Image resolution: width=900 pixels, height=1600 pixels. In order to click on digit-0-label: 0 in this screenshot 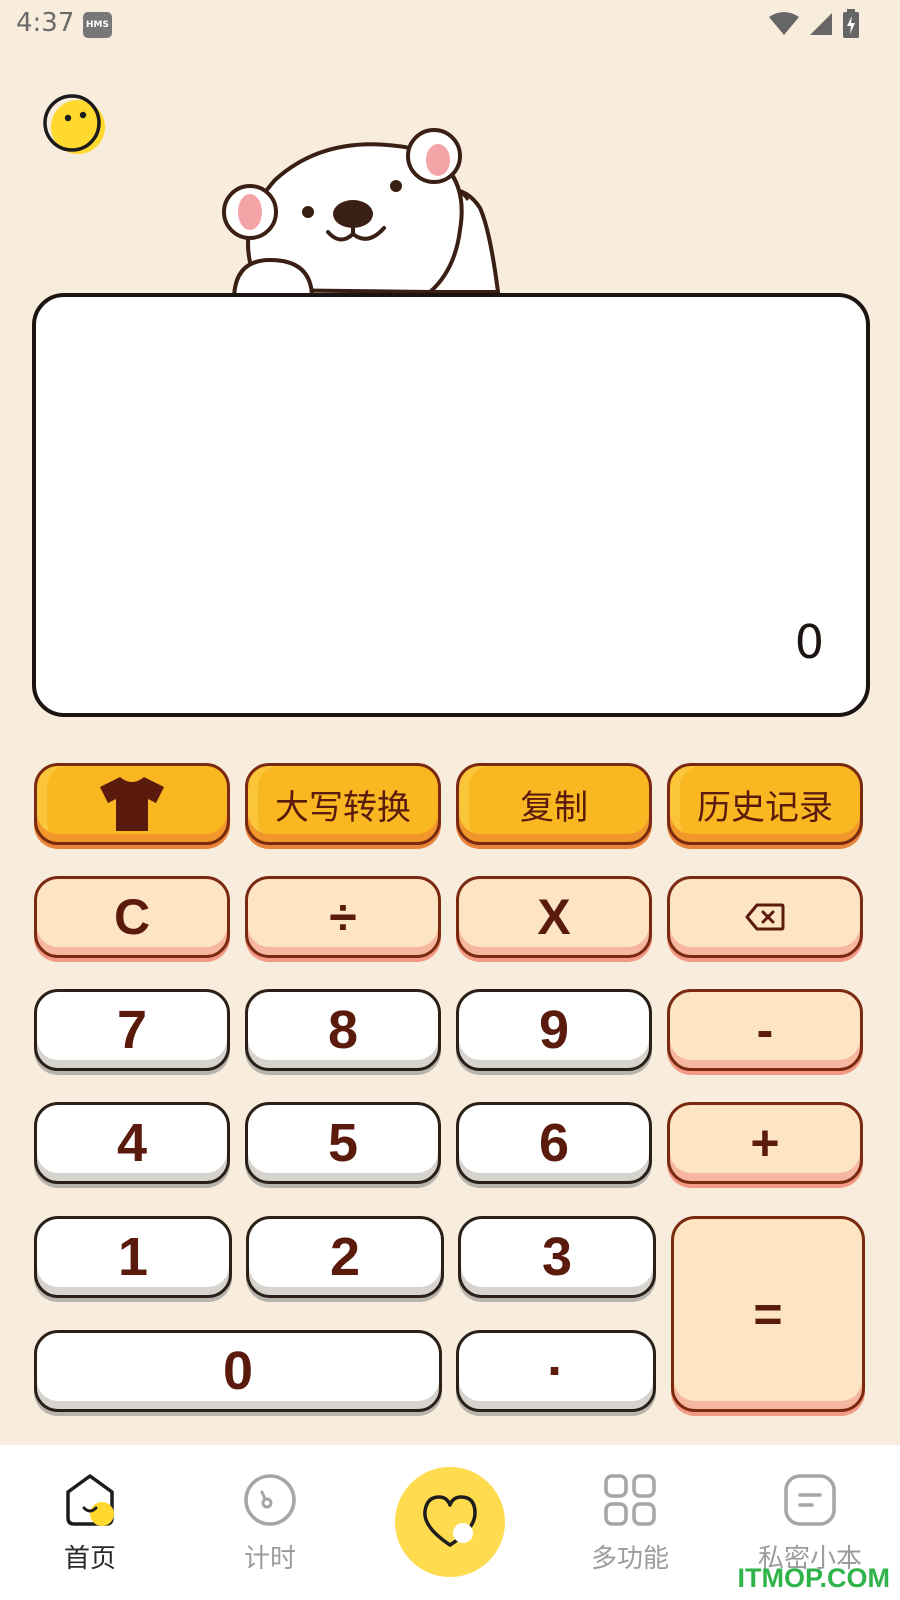, I will do `click(238, 1371)`.